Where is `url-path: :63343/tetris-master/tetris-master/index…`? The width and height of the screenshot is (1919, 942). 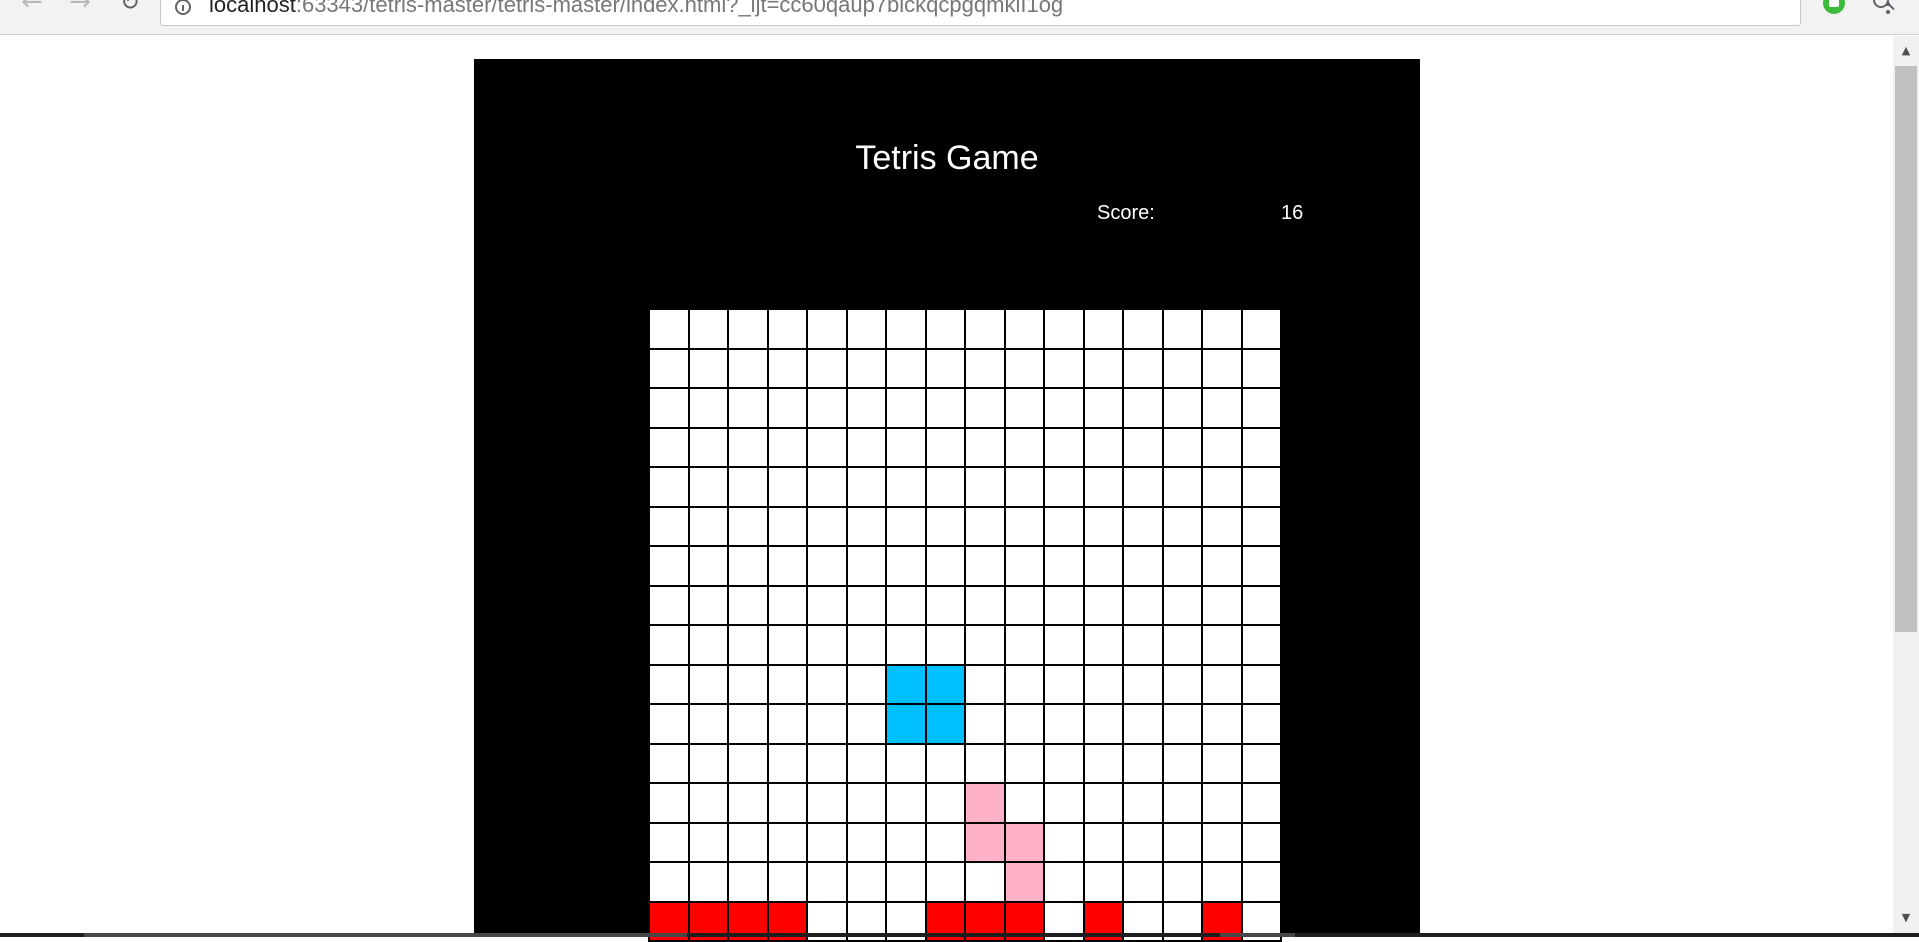 url-path: :63343/tetris-master/tetris-master/index… is located at coordinates (679, 8).